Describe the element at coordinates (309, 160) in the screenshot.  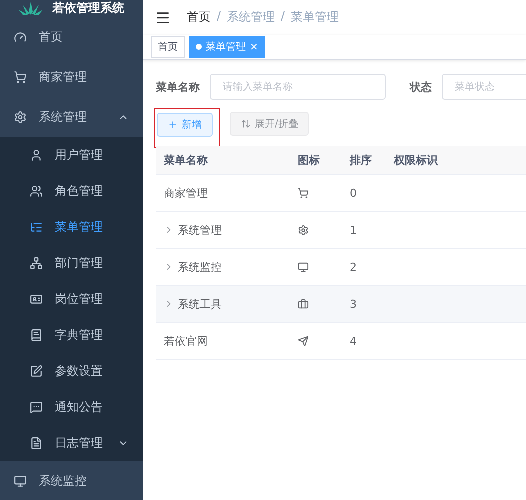
I see `column-header: 图标` at that location.